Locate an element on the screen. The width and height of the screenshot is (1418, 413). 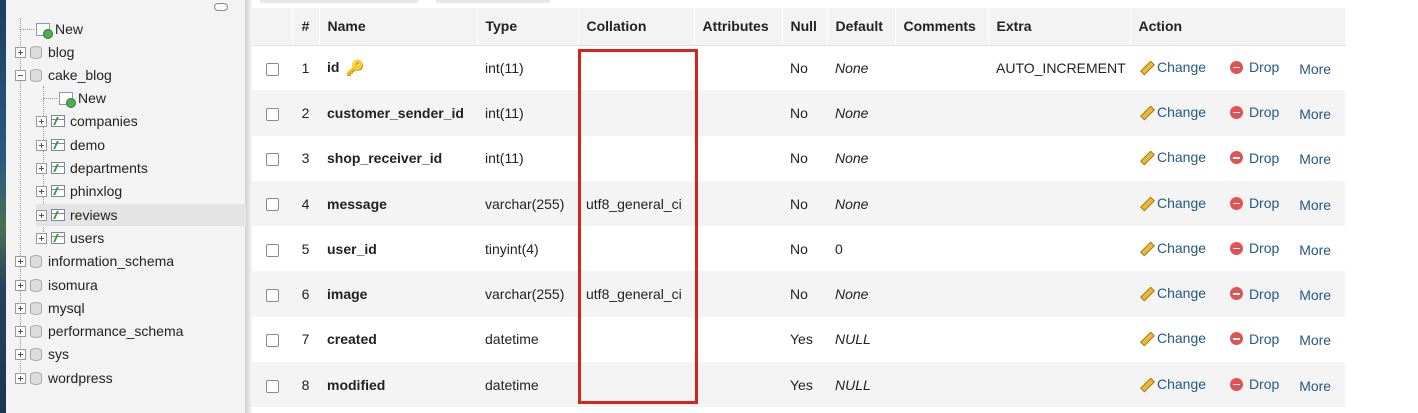
column-collation: utf8_general_ci is located at coordinates (636, 203).